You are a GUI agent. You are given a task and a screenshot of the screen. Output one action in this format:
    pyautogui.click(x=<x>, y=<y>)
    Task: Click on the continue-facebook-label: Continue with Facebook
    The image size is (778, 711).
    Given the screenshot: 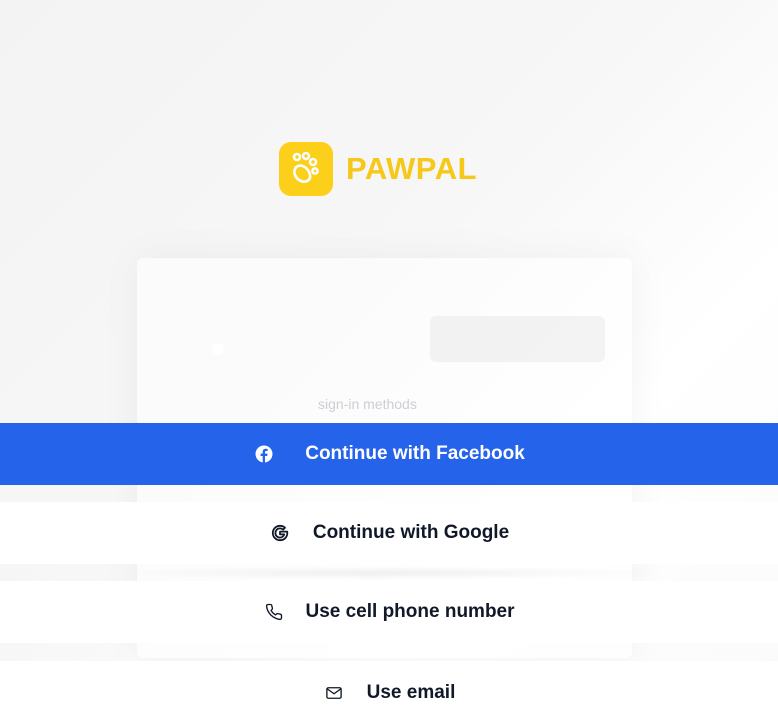 What is the action you would take?
    pyautogui.click(x=415, y=453)
    